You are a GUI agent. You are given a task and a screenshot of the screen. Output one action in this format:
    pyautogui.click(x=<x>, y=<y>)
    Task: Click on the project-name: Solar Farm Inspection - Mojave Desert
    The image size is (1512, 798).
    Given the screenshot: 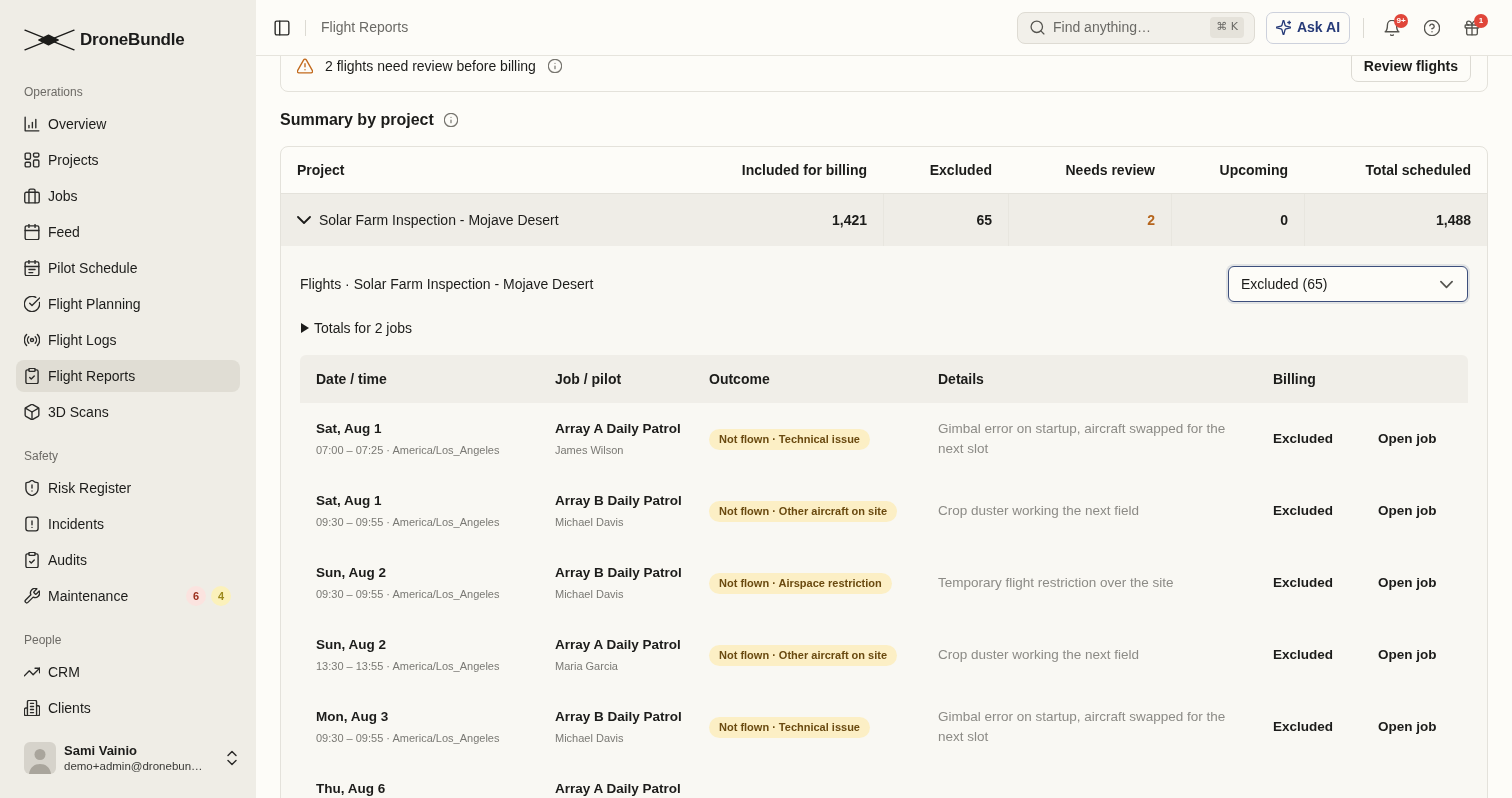 What is the action you would take?
    pyautogui.click(x=439, y=220)
    